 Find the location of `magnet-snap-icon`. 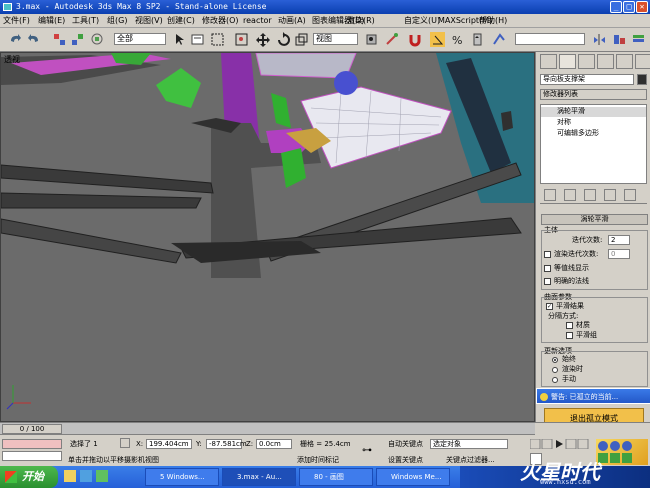

magnet-snap-icon is located at coordinates (415, 39).